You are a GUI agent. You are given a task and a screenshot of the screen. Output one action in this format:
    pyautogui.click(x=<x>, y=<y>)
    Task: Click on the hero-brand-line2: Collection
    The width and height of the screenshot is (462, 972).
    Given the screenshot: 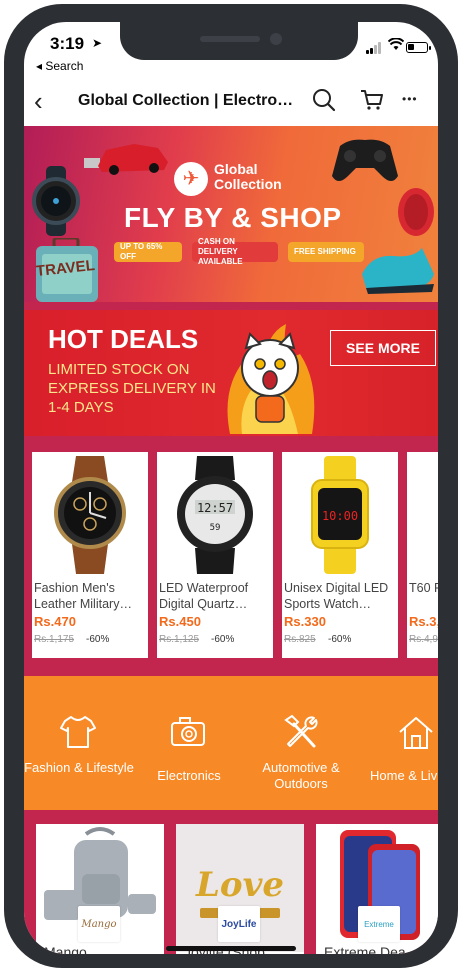 What is the action you would take?
    pyautogui.click(x=248, y=184)
    